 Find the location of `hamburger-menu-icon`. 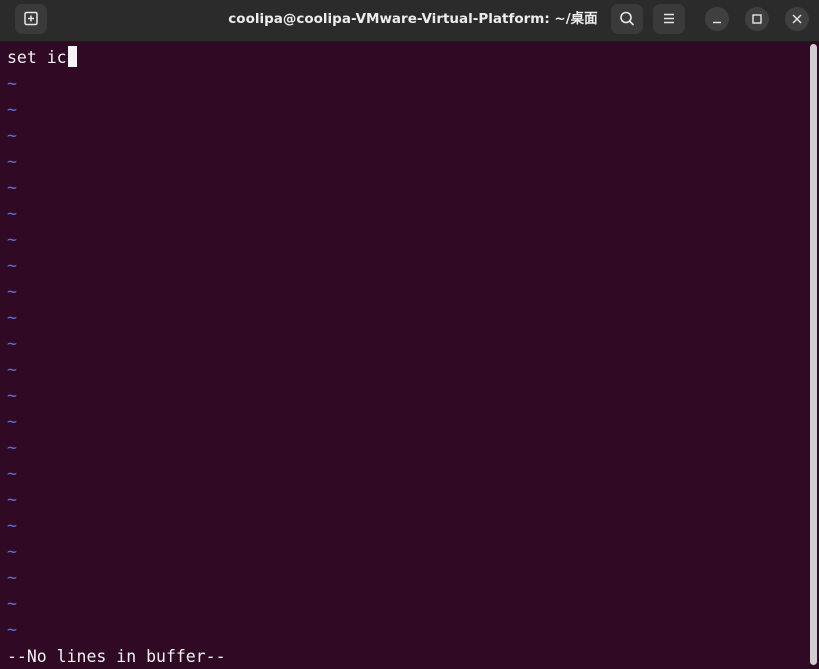

hamburger-menu-icon is located at coordinates (669, 18).